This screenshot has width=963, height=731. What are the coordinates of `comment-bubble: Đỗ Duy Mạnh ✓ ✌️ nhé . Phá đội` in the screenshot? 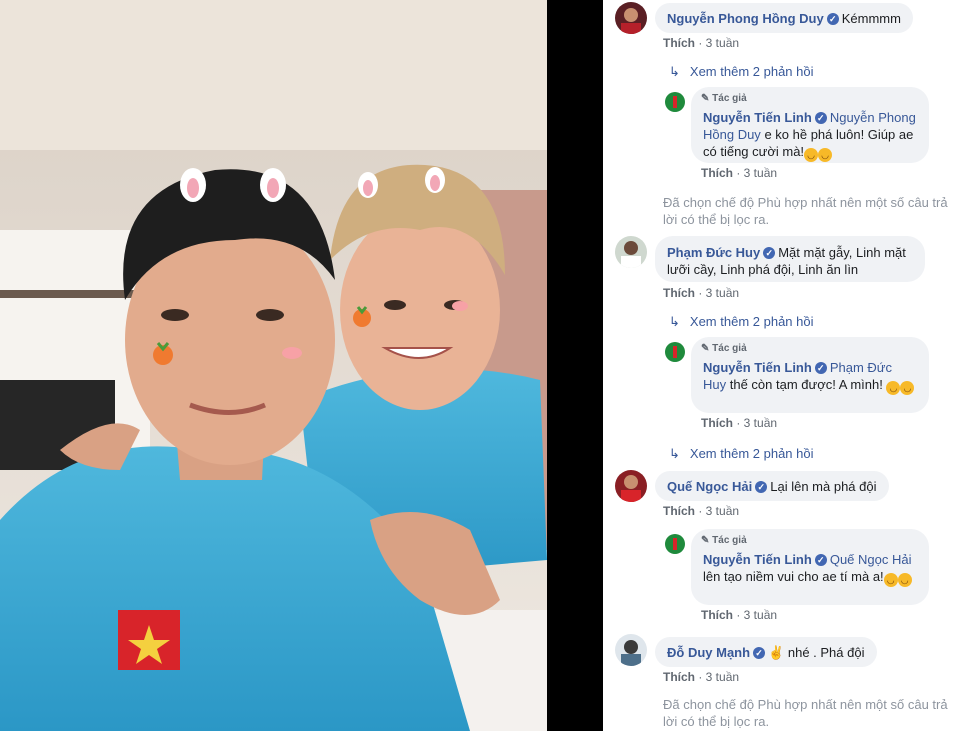 It's located at (766, 652).